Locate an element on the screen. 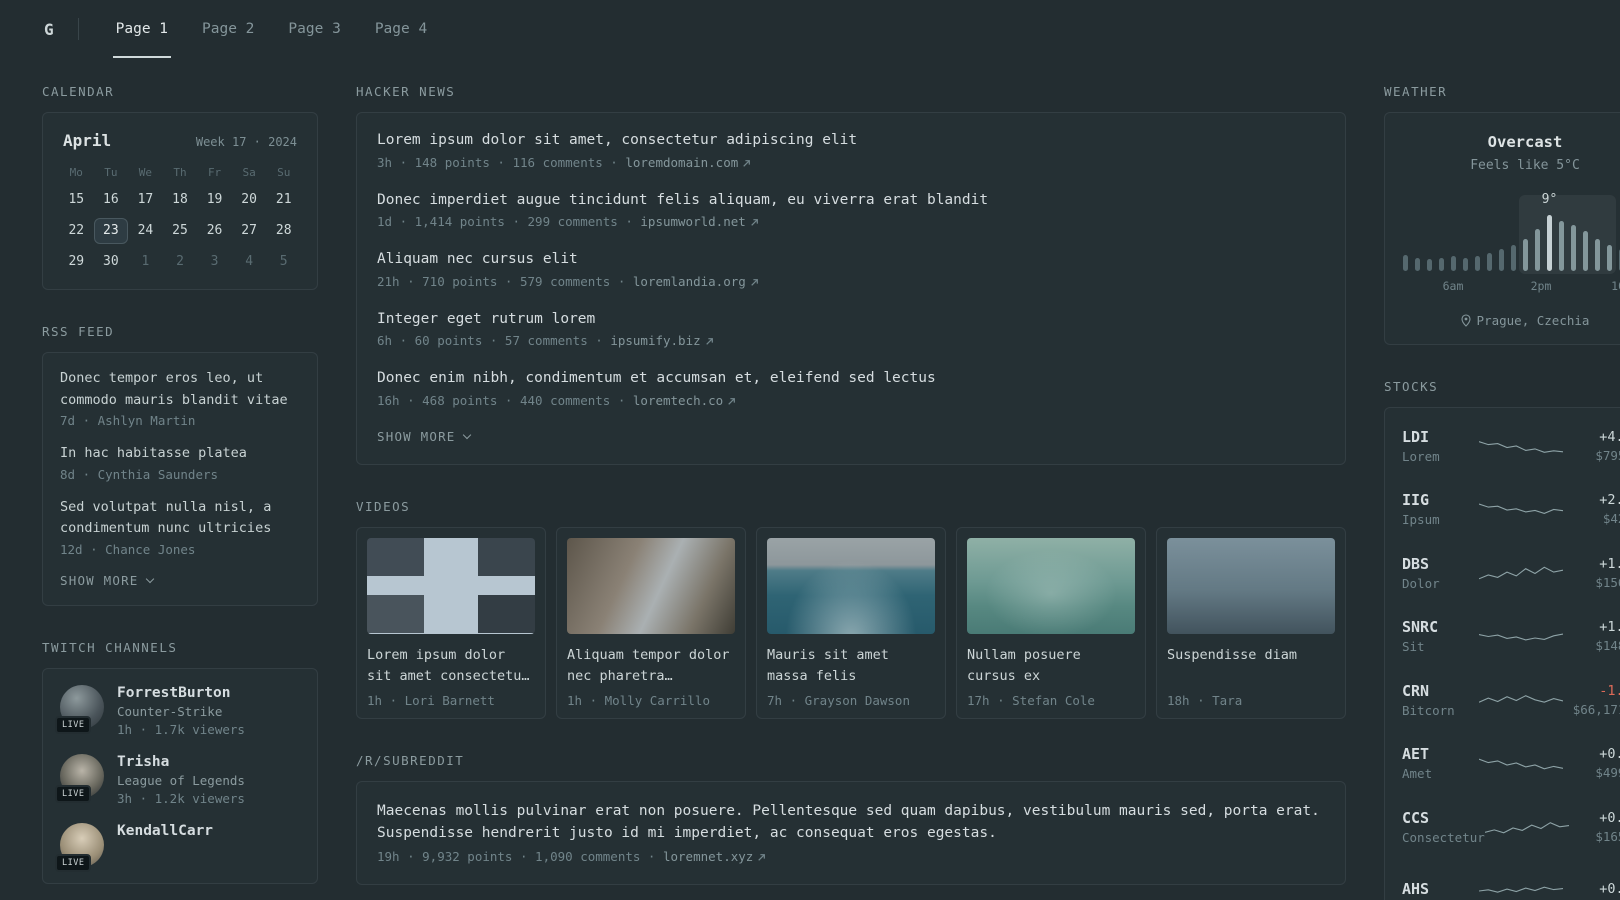 This screenshot has height=900, width=1620. stock-row: LDI Lorem +4.35% $795.18 is located at coordinates (1511, 446).